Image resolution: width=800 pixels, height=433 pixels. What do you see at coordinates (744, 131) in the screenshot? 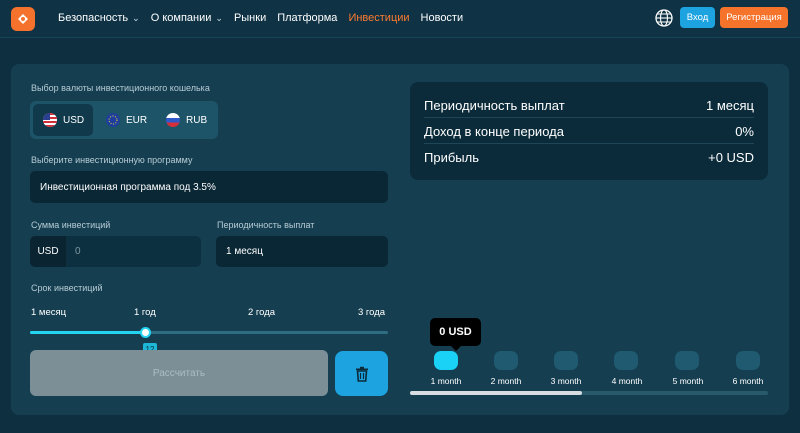
I see `summary-value: 0%` at bounding box center [744, 131].